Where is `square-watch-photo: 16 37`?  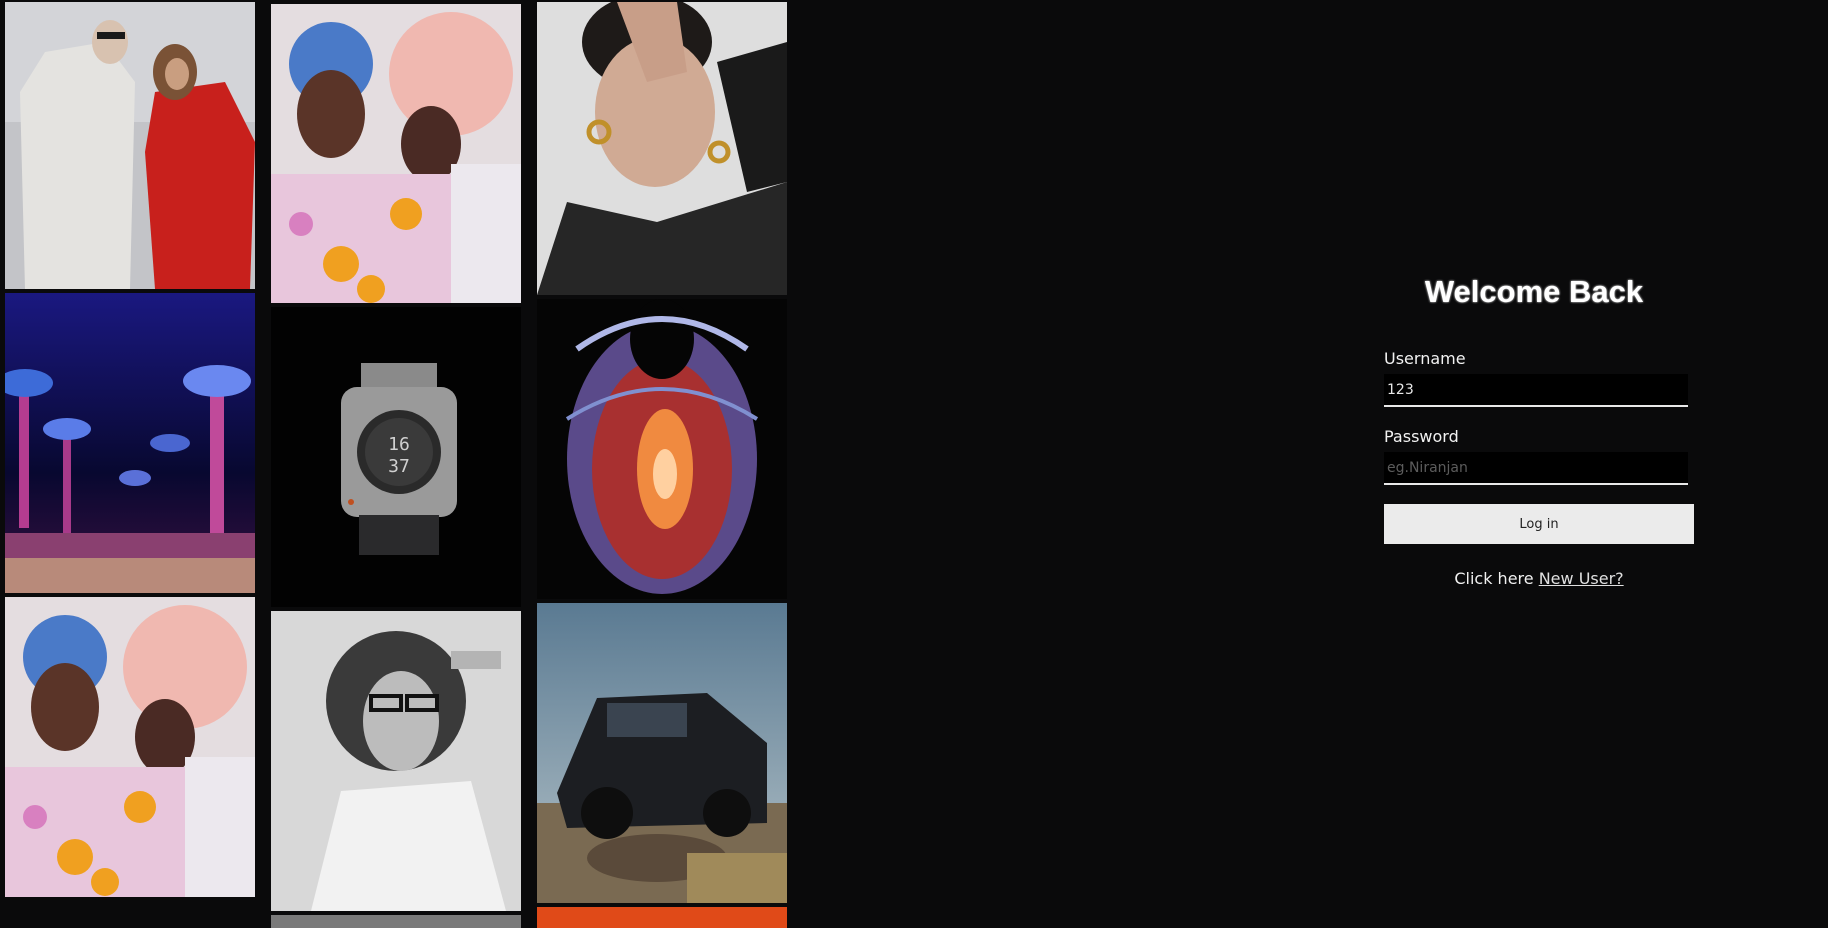
square-watch-photo: 16 37 is located at coordinates (396, 457).